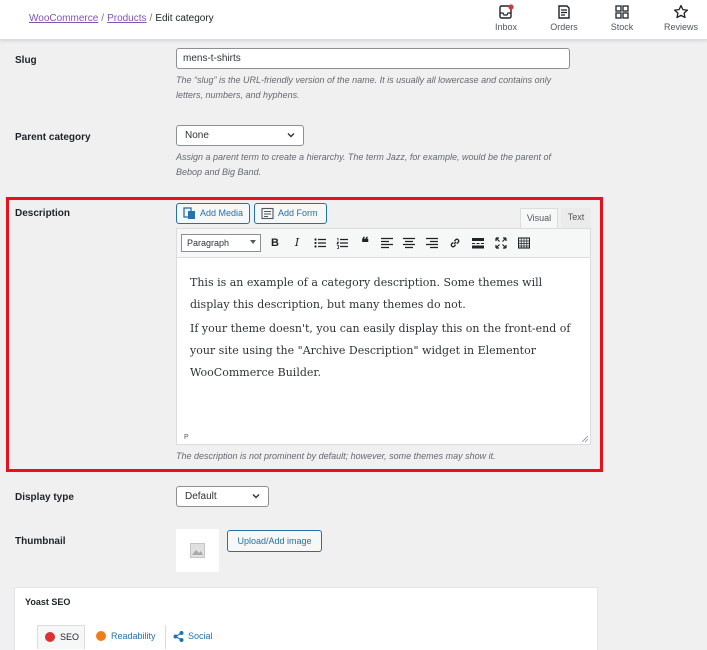 This screenshot has height=650, width=707. Describe the element at coordinates (184, 18) in the screenshot. I see `breadcrumb-current: Edit category` at that location.